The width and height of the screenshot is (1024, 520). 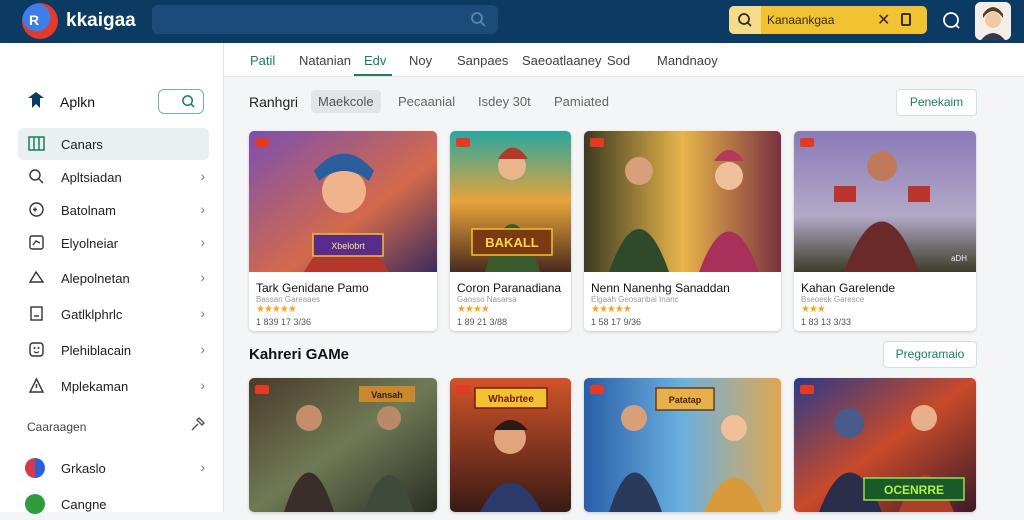 I want to click on penekaim-button: Penekaim, so click(x=936, y=102).